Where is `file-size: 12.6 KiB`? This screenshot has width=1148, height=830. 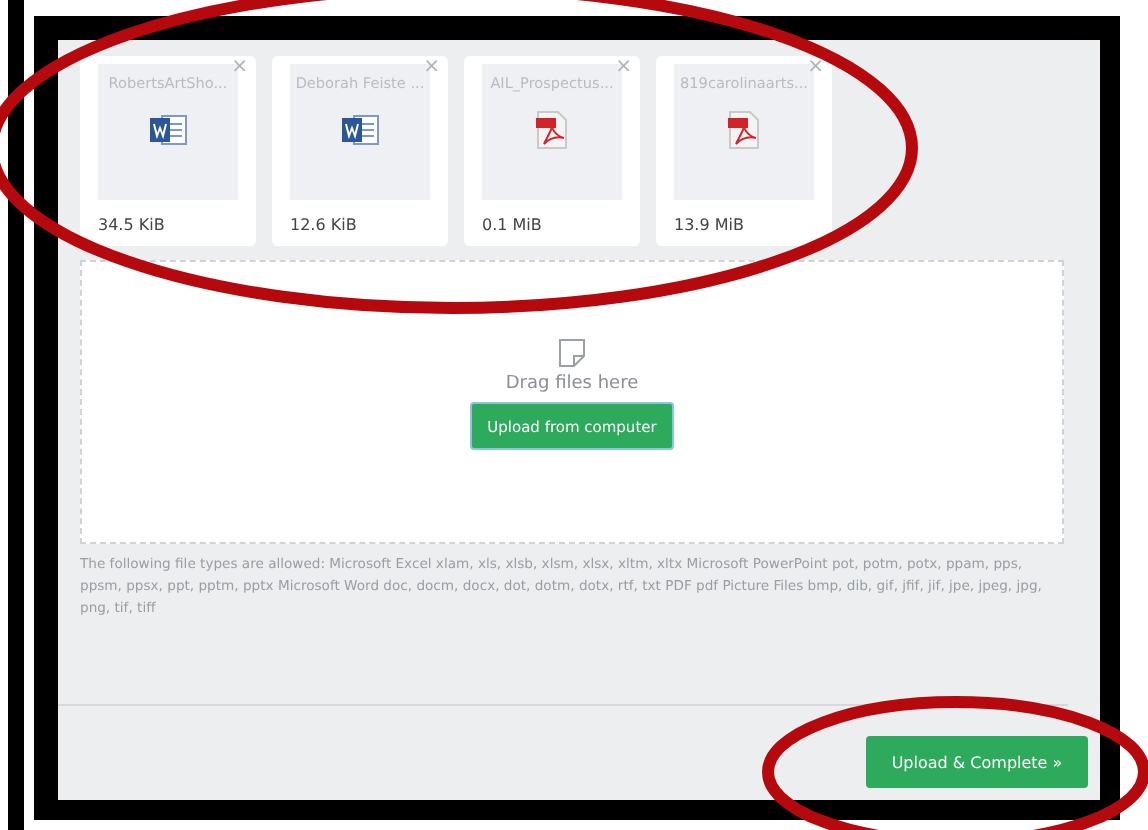
file-size: 12.6 KiB is located at coordinates (324, 225).